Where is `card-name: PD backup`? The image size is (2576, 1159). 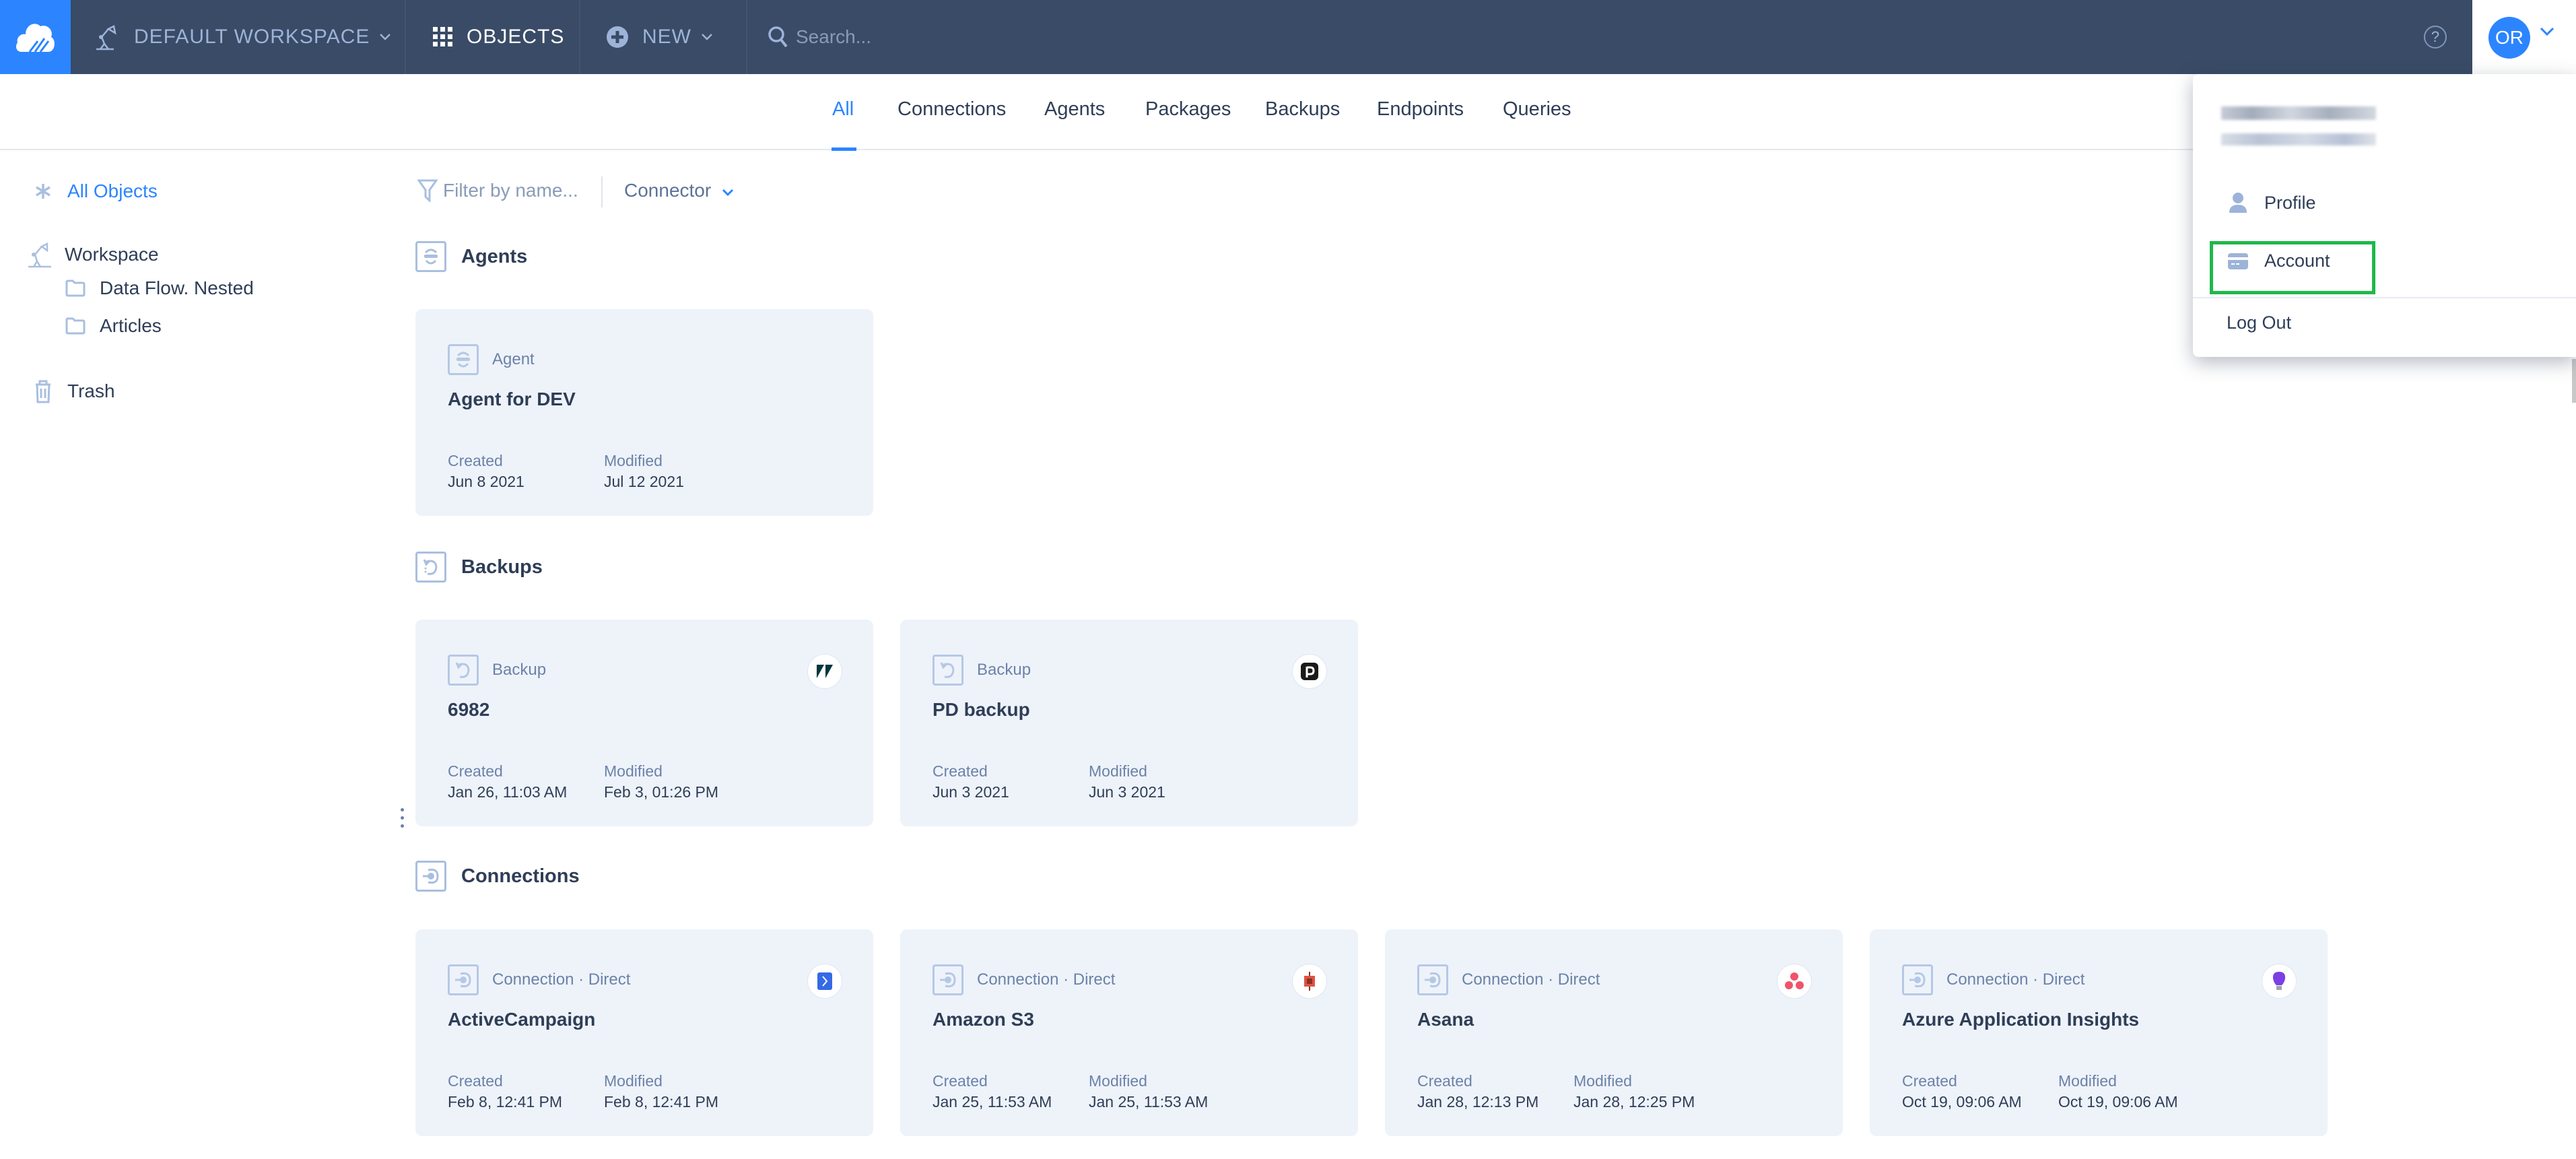 card-name: PD backup is located at coordinates (981, 710).